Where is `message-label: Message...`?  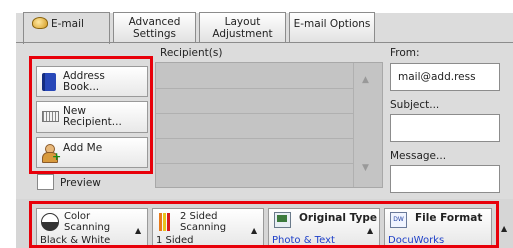
message-label: Message... is located at coordinates (418, 156).